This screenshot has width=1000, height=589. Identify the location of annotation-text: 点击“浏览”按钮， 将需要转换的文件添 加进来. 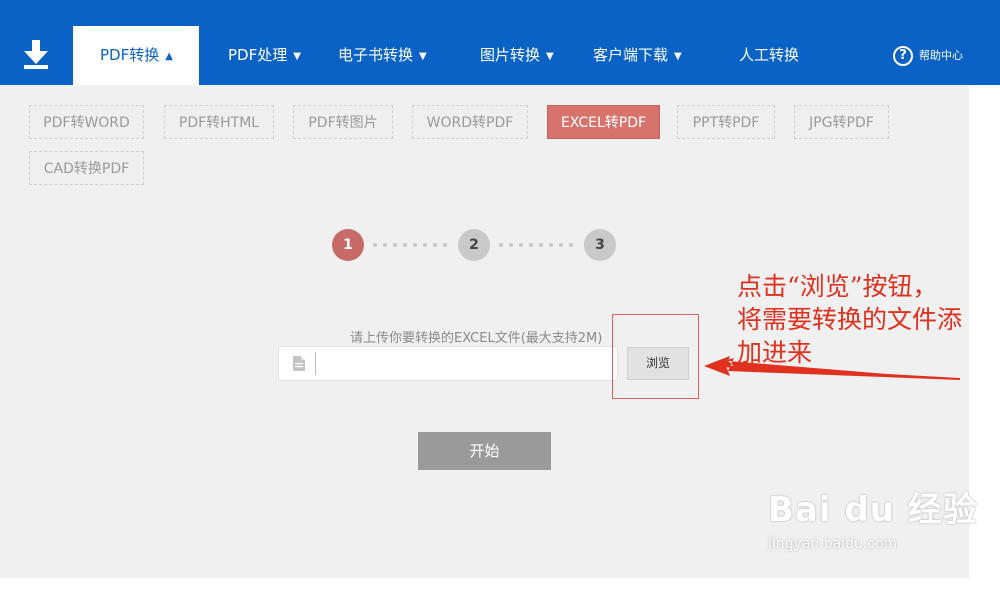
(862, 319).